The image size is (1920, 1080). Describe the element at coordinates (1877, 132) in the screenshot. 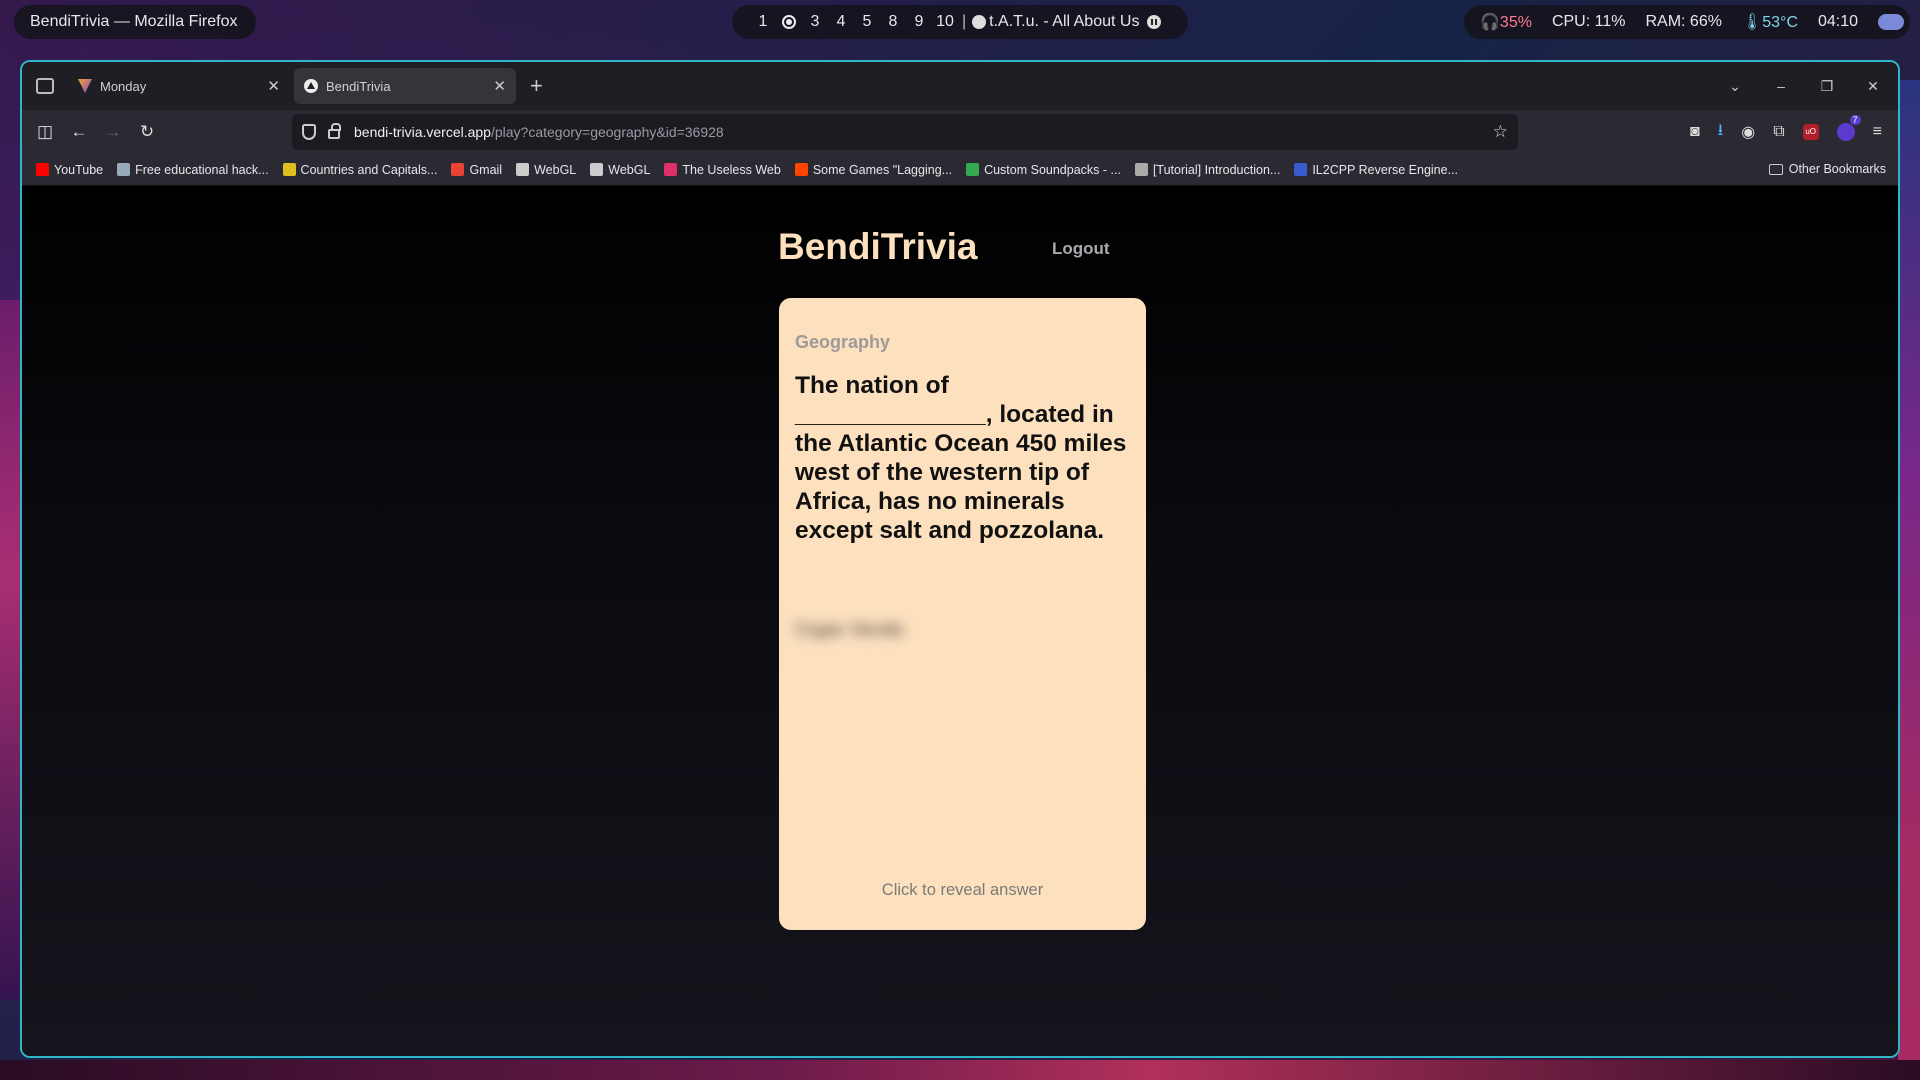

I see `hamburger-menu-icon: ≡` at that location.